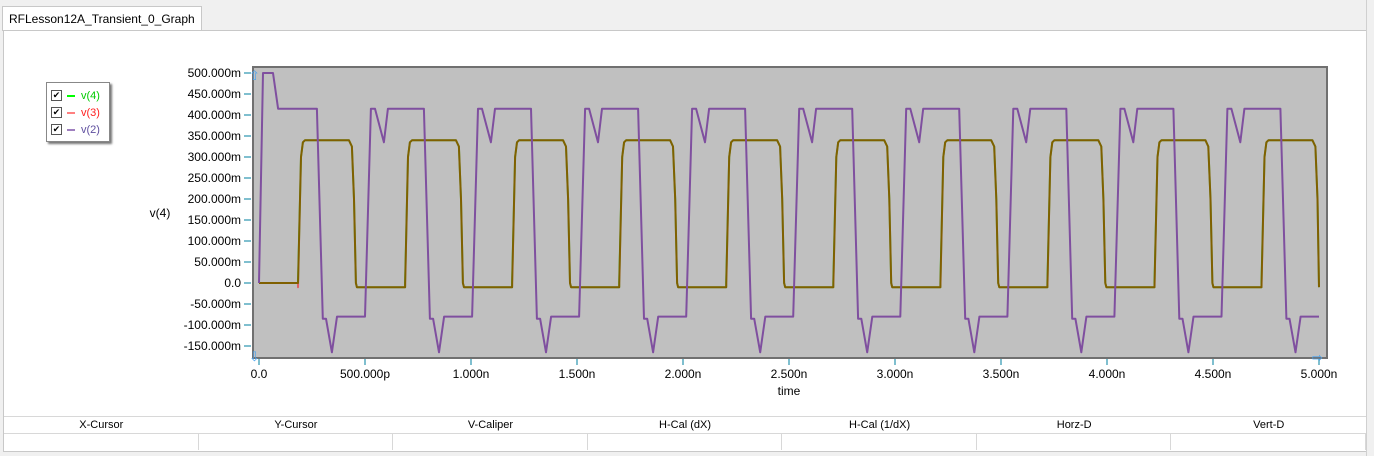 The image size is (1374, 456). What do you see at coordinates (90, 112) in the screenshot?
I see `legend-label: v(3)` at bounding box center [90, 112].